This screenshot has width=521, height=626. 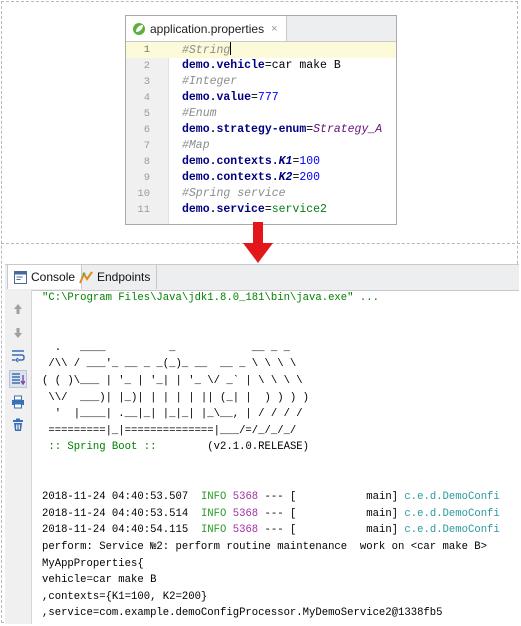 I want to click on spring-boot-version: (v2.1.0.RELEASE), so click(x=236, y=447).